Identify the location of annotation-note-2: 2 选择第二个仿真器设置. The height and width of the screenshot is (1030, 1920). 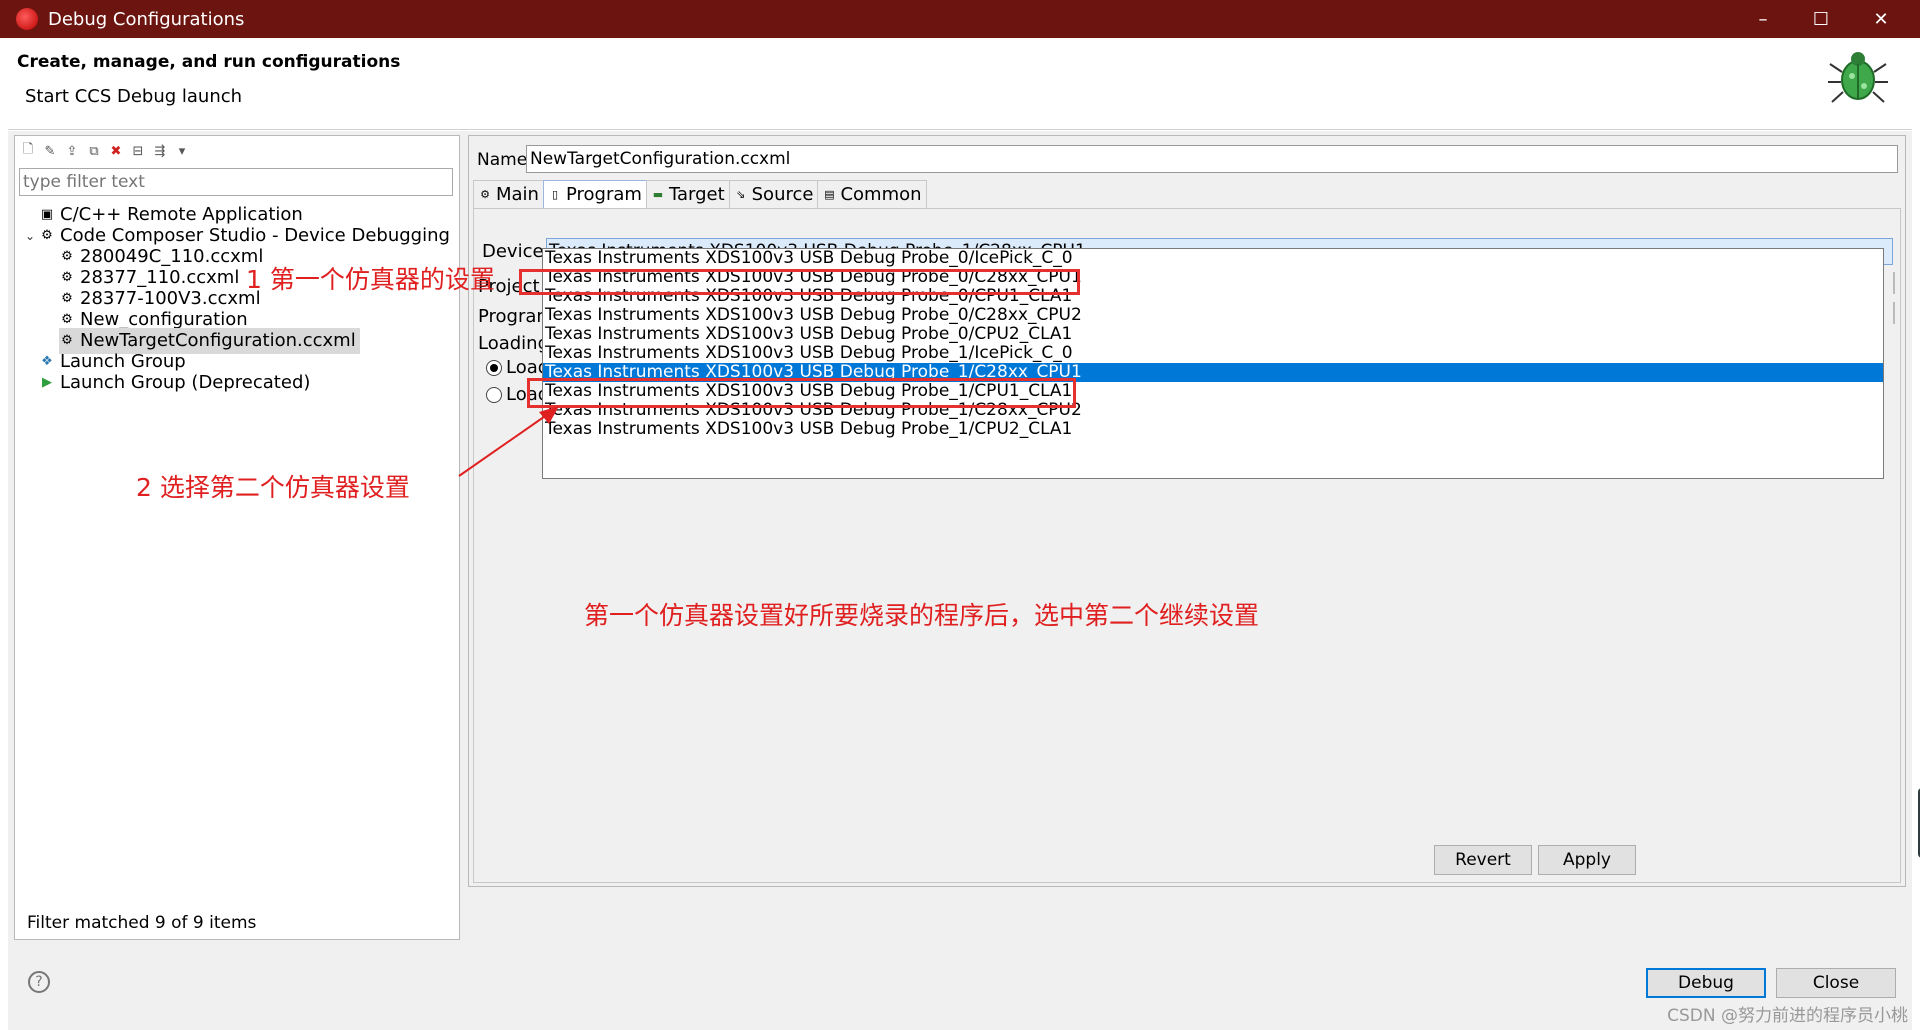
(273, 487).